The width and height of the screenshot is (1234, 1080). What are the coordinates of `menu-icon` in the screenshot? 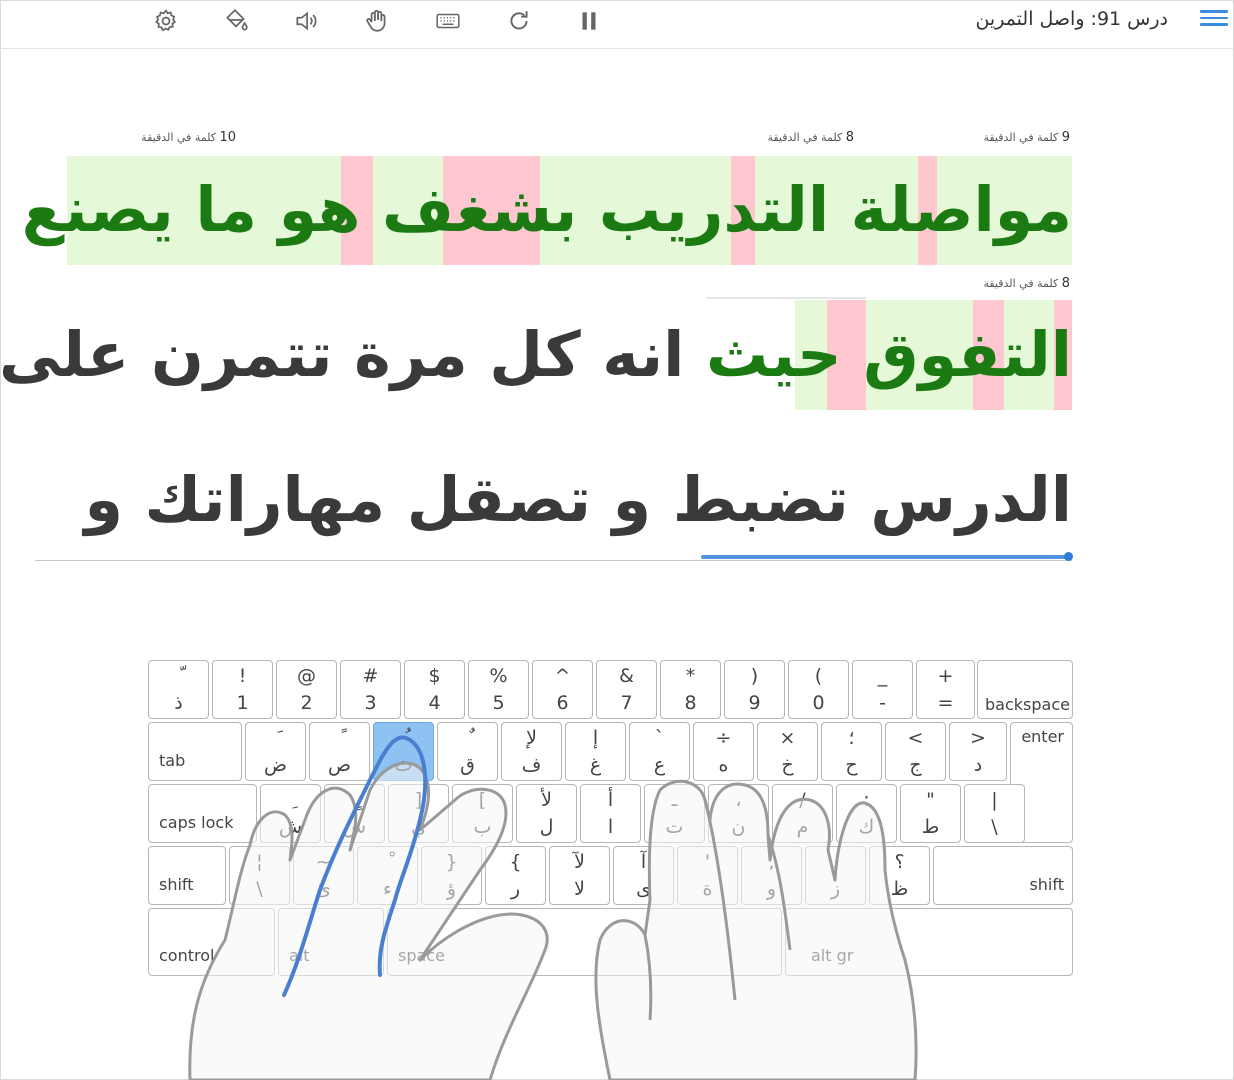 It's located at (1214, 17).